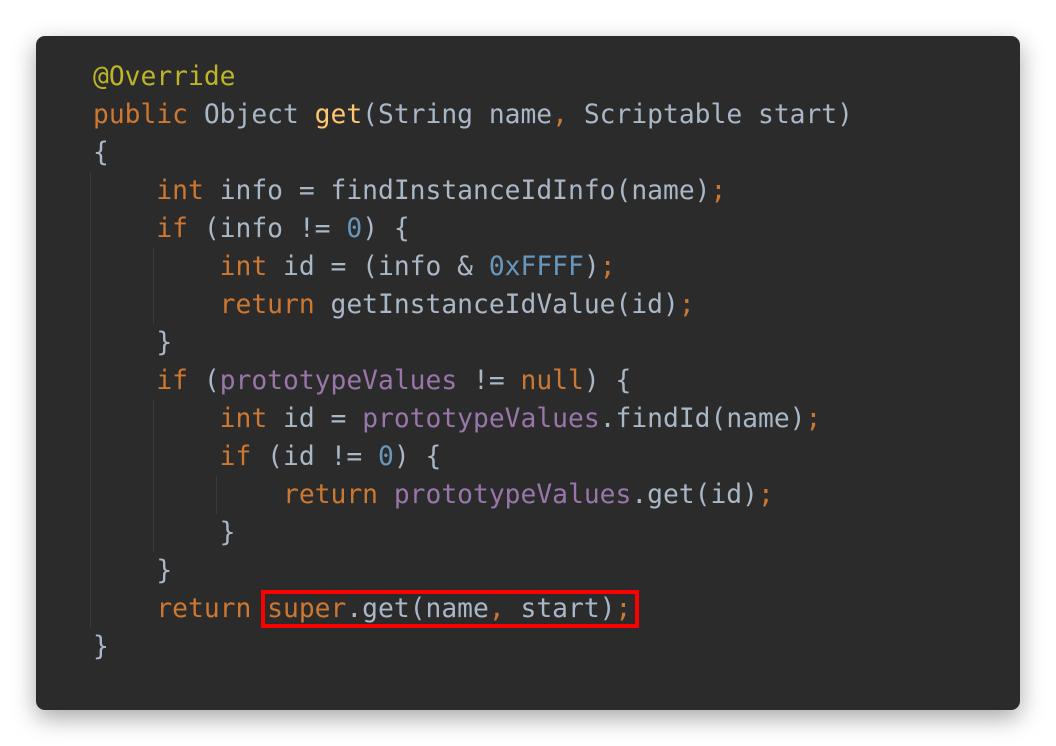 This screenshot has width=1056, height=746. Describe the element at coordinates (536, 267) in the screenshot. I see `code-token: 0xFFFF` at that location.